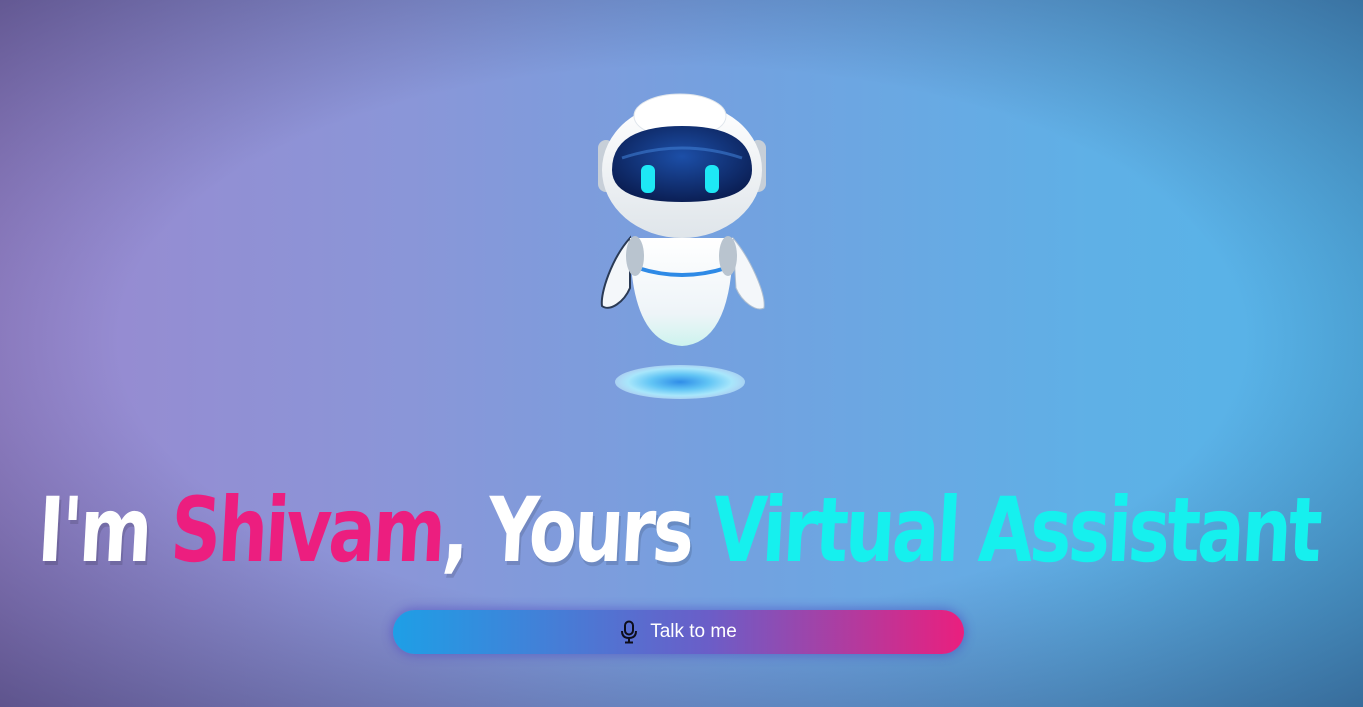  I want to click on microphone-icon, so click(629, 632).